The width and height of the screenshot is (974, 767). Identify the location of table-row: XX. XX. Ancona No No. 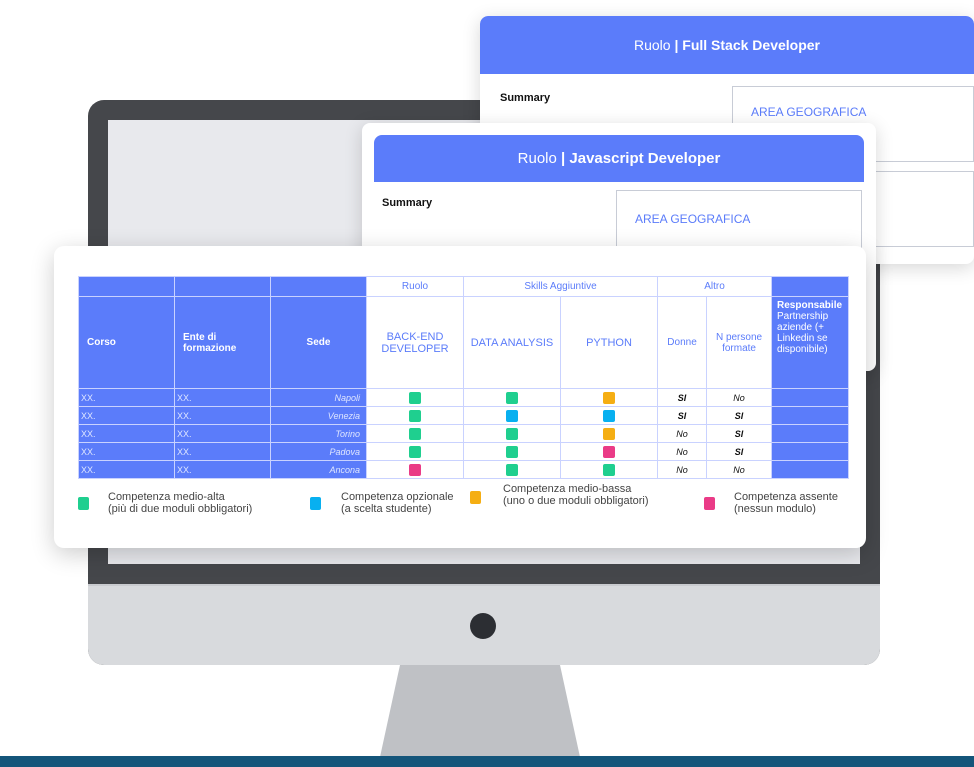
(464, 469).